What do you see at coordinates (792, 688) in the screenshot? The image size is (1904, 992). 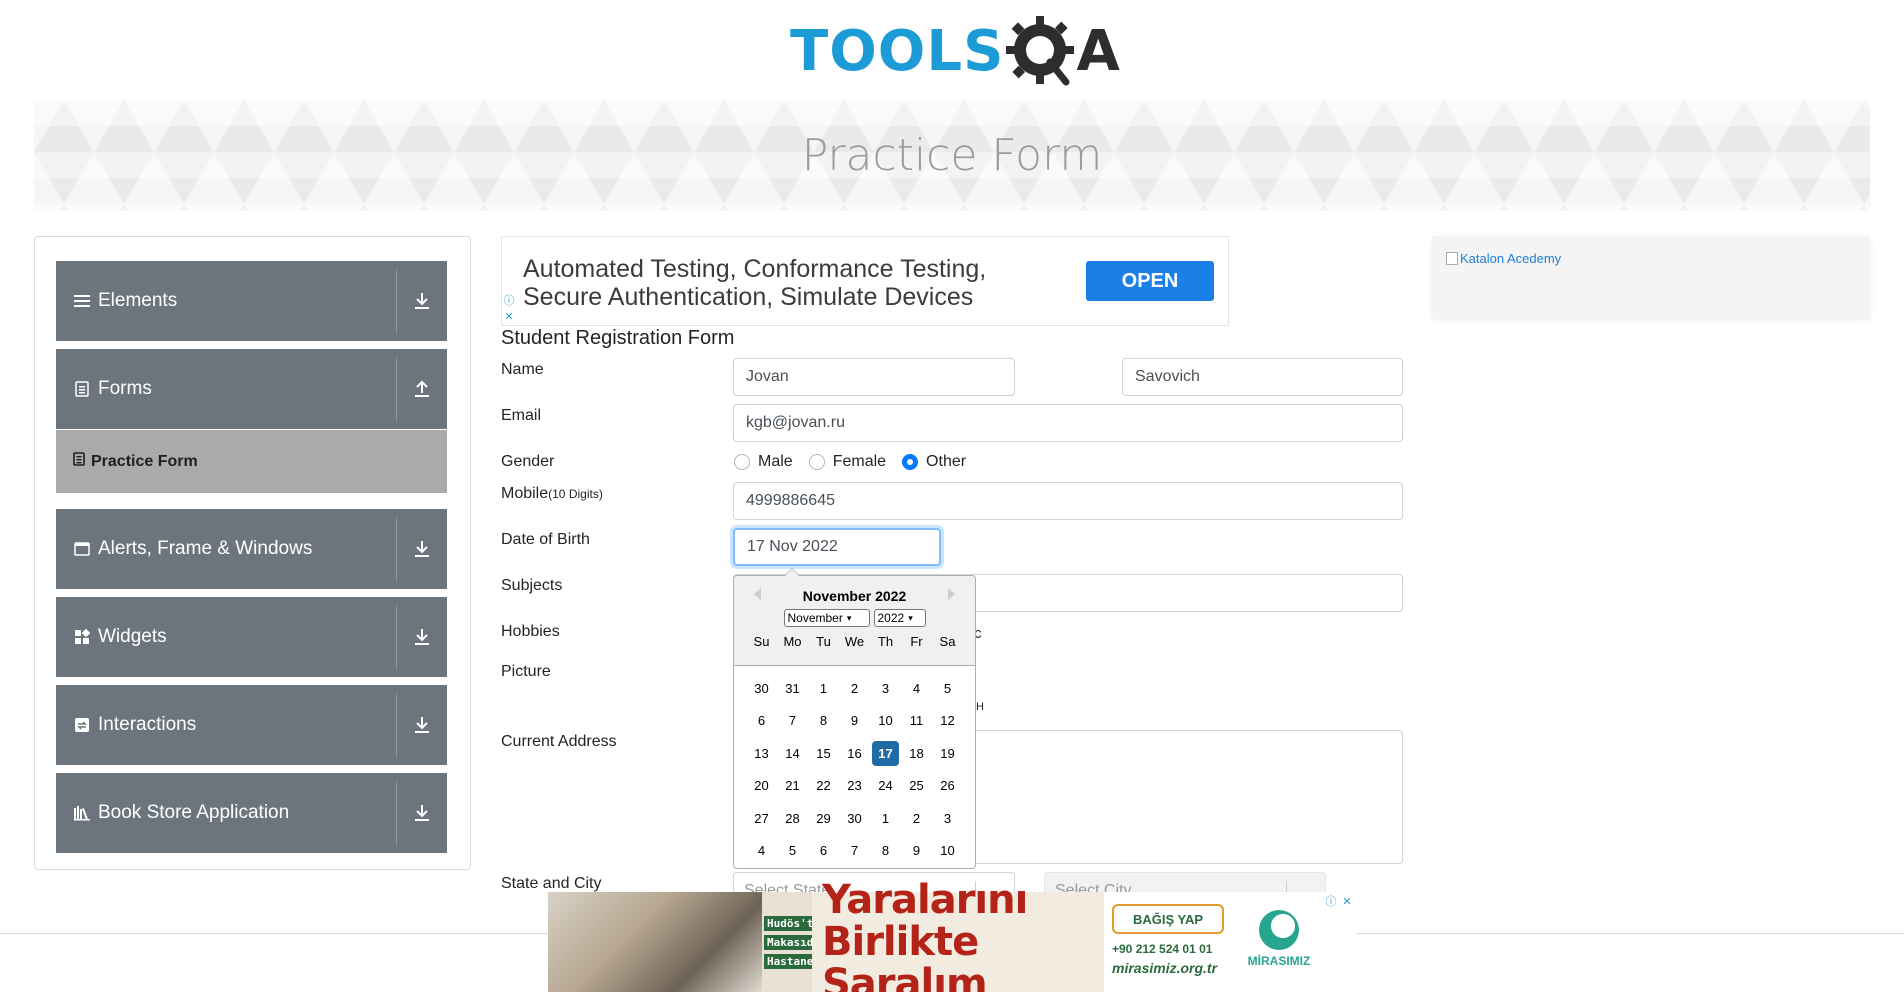 I see `datepicker-day: 31` at bounding box center [792, 688].